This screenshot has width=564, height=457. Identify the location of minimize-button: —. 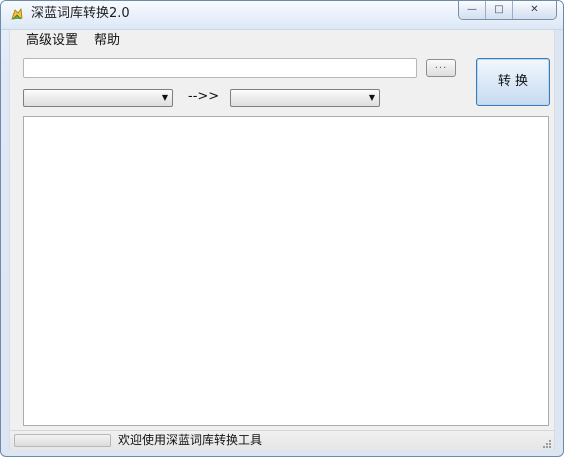
(472, 10).